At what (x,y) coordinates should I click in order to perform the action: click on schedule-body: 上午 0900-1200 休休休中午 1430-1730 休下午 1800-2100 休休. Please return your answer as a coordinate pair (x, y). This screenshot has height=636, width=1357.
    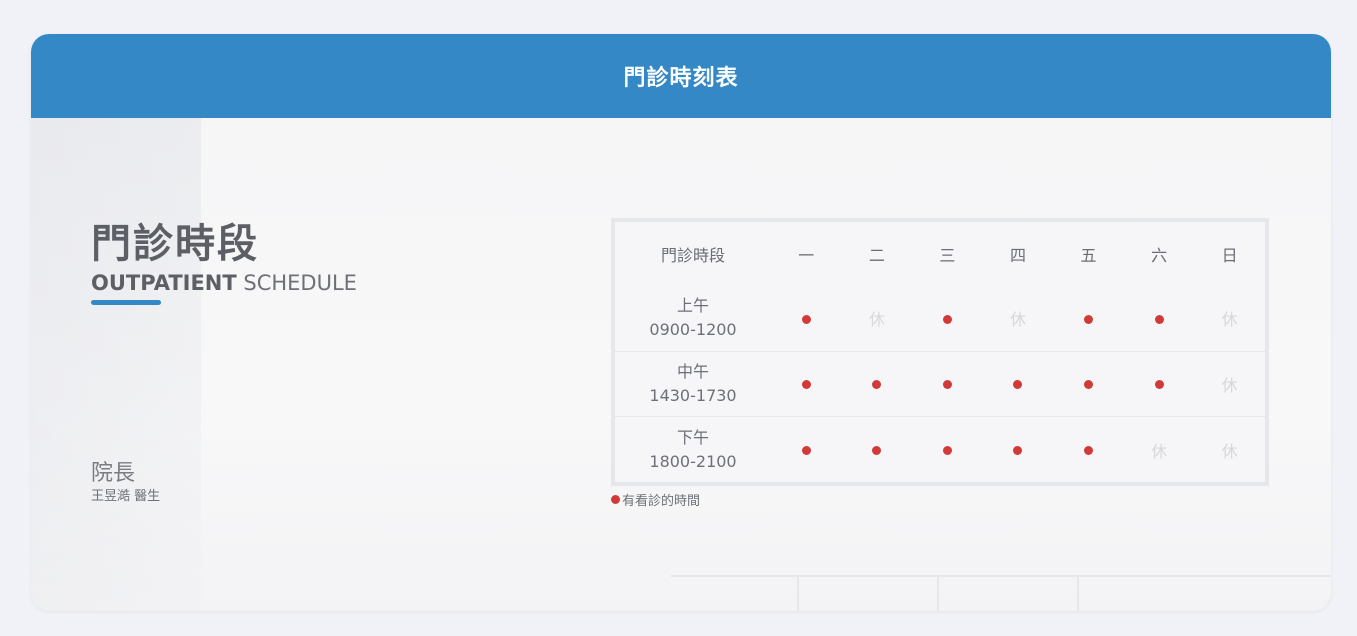
    Looking at the image, I should click on (940, 384).